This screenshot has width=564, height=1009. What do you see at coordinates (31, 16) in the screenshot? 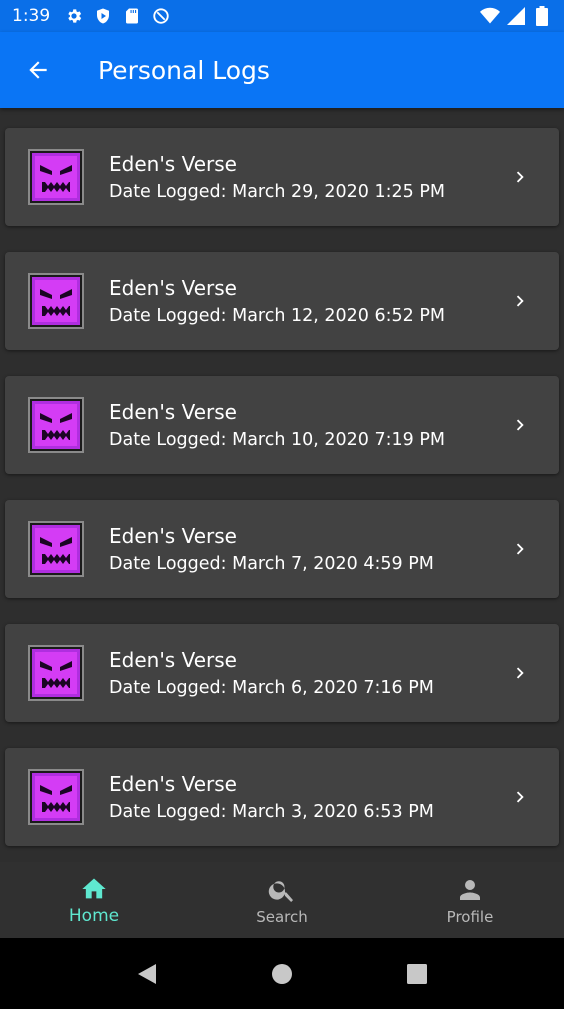
I see `status-time: 1:39` at bounding box center [31, 16].